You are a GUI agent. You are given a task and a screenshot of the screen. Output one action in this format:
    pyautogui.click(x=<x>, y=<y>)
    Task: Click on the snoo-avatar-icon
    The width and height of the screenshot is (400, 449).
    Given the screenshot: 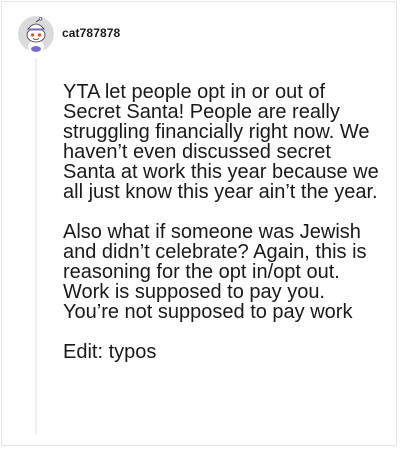 What is the action you would take?
    pyautogui.click(x=36, y=34)
    